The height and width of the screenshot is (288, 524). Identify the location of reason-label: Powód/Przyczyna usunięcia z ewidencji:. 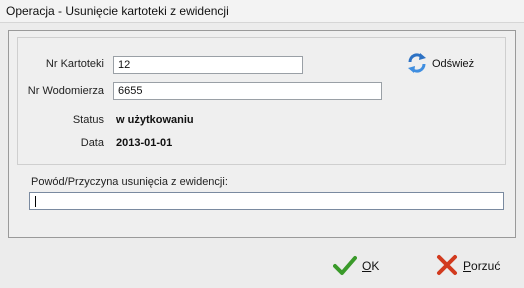
(129, 182).